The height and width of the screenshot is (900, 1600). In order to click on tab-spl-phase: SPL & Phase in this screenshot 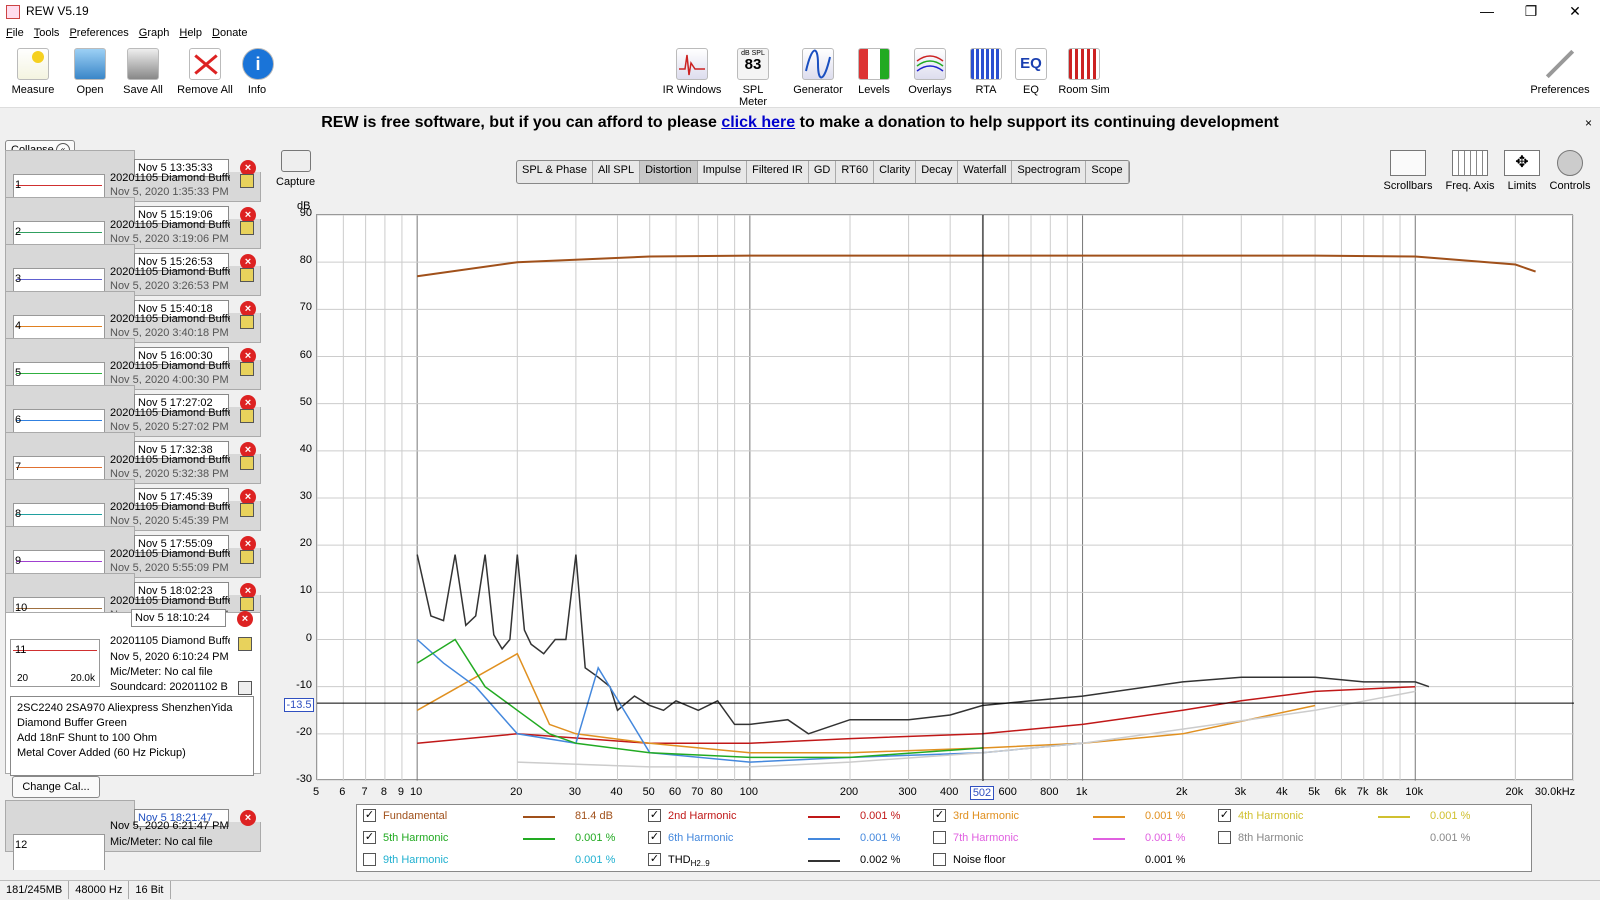, I will do `click(555, 172)`.